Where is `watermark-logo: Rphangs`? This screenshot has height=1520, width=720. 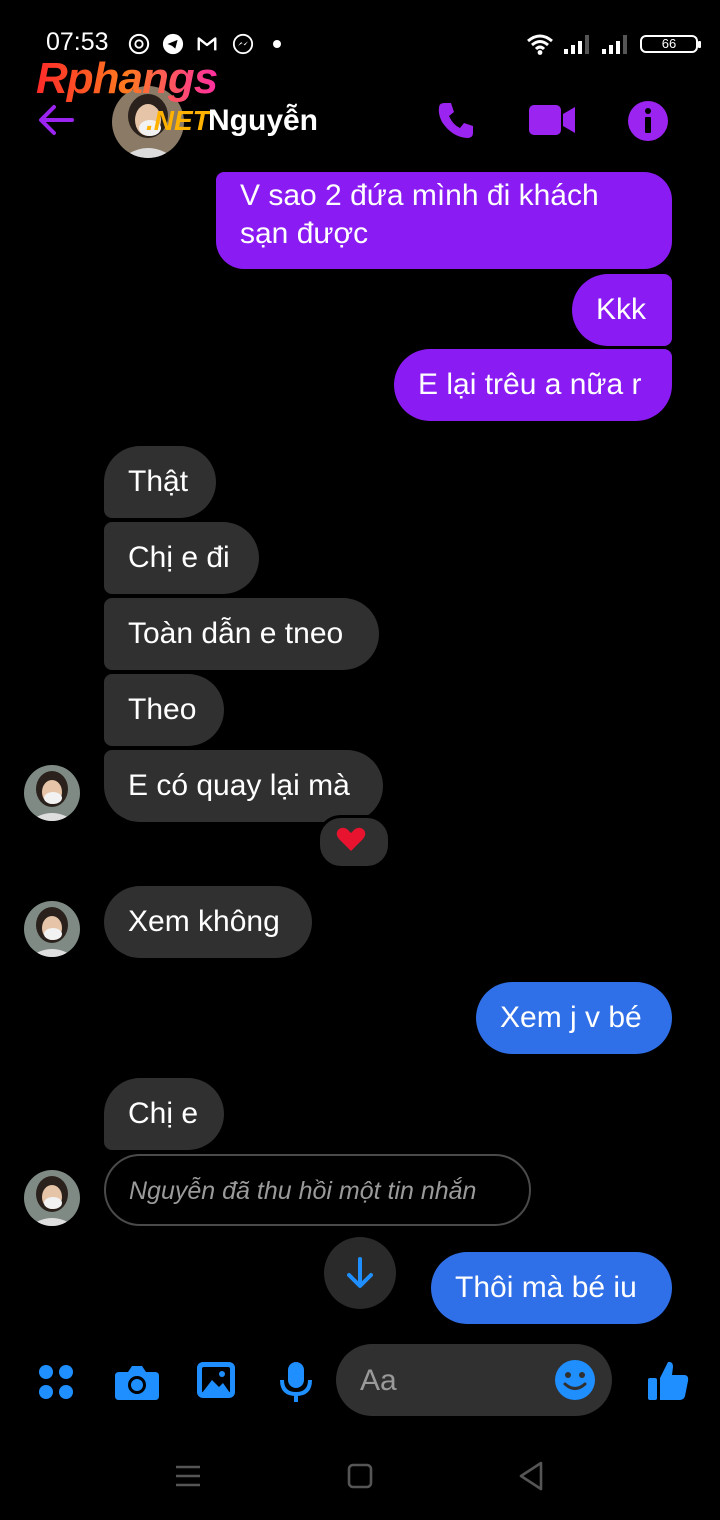 watermark-logo: Rphangs is located at coordinates (127, 78).